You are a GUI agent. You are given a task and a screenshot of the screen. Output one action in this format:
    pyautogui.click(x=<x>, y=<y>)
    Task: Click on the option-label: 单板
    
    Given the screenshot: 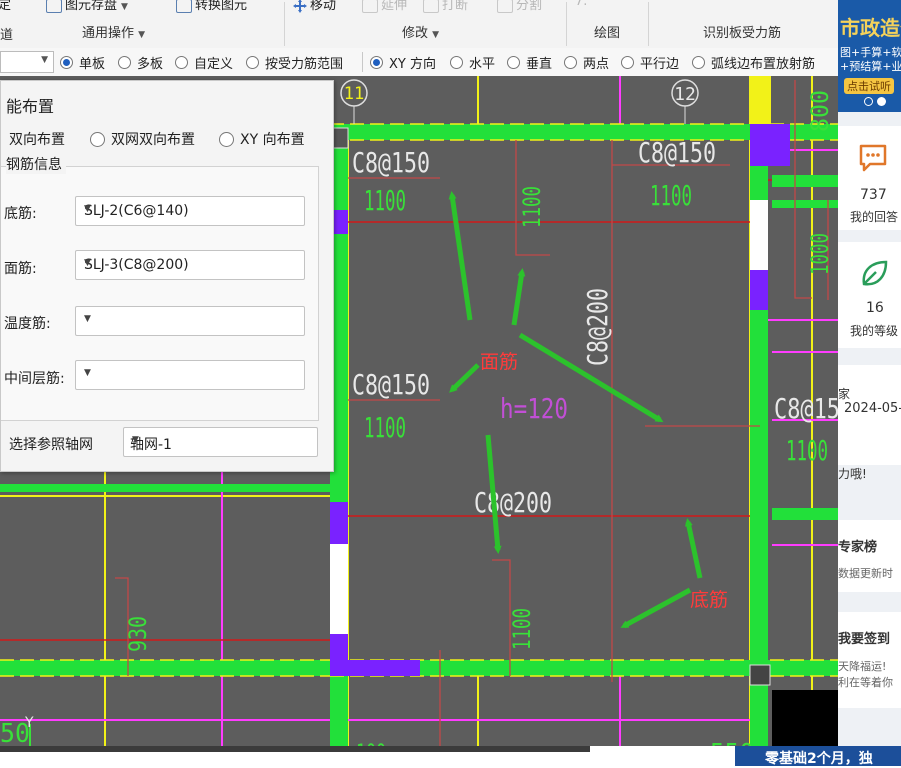 What is the action you would take?
    pyautogui.click(x=92, y=64)
    